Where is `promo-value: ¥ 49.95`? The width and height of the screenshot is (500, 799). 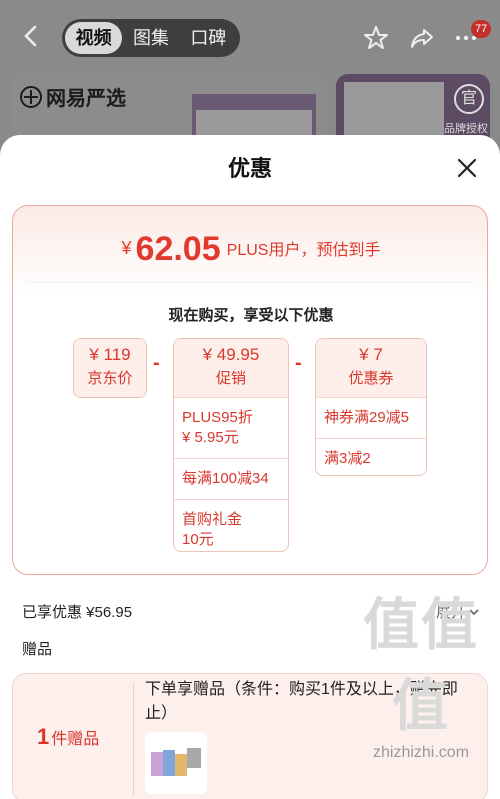 promo-value: ¥ 49.95 is located at coordinates (231, 354).